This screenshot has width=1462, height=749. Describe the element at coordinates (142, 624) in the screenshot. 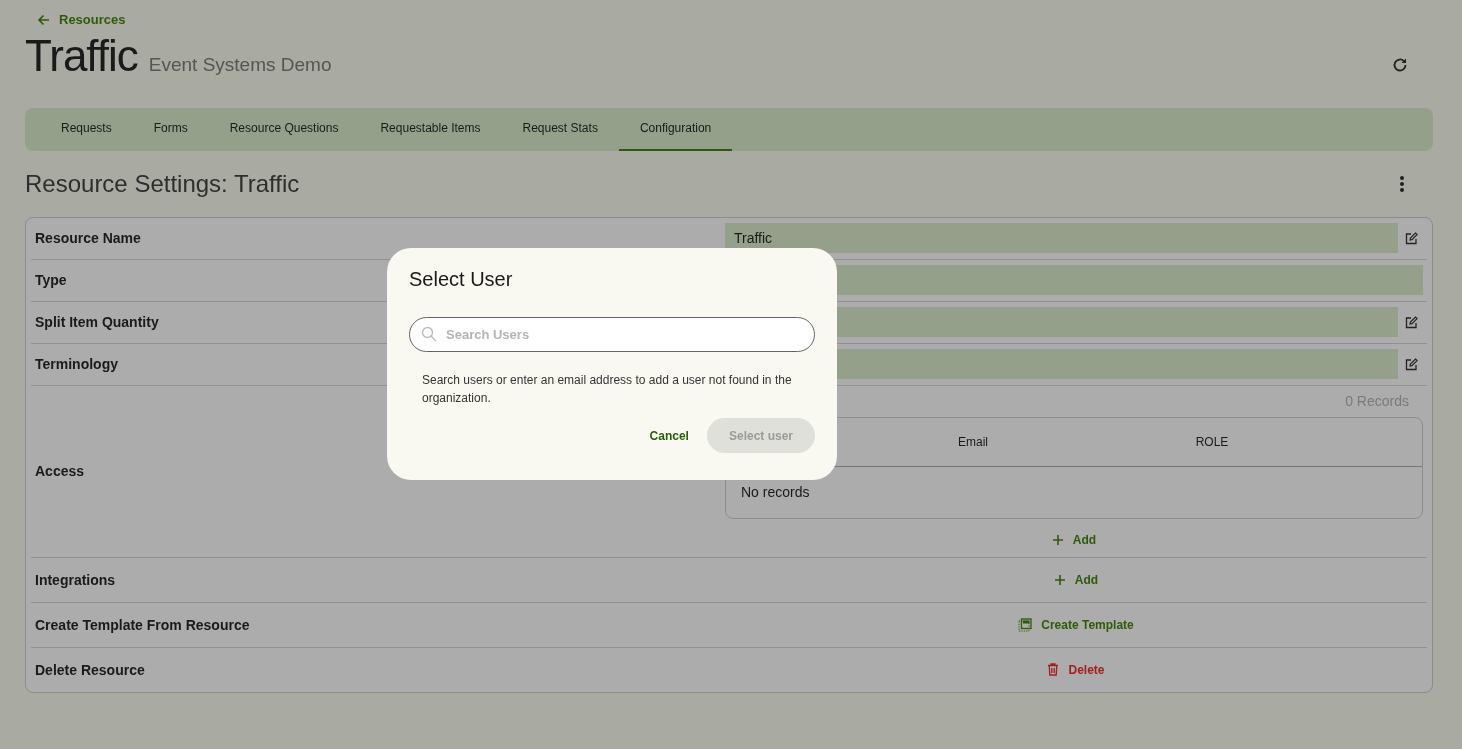

I see `setting-label: Create Template From Resource` at that location.